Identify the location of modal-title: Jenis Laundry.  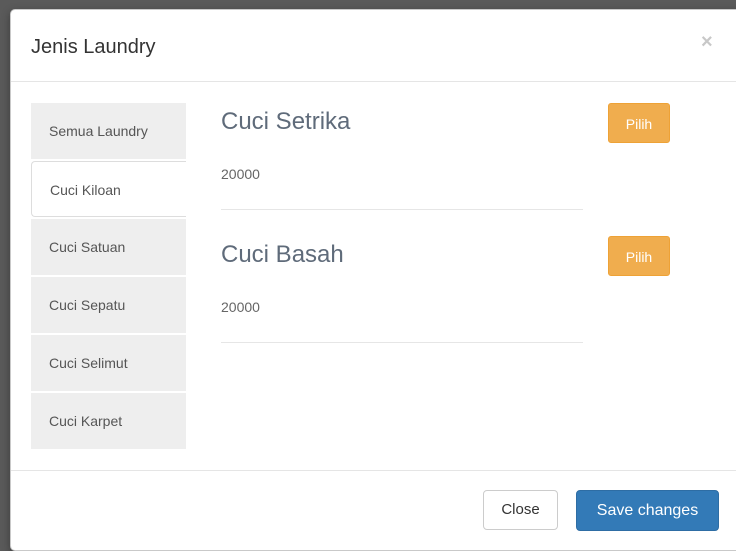
(93, 47).